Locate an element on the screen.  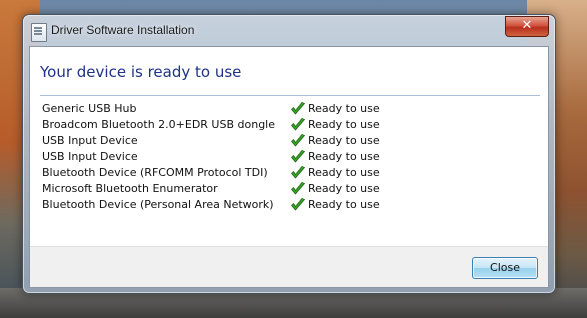
window-title: Driver Software Installation is located at coordinates (123, 30).